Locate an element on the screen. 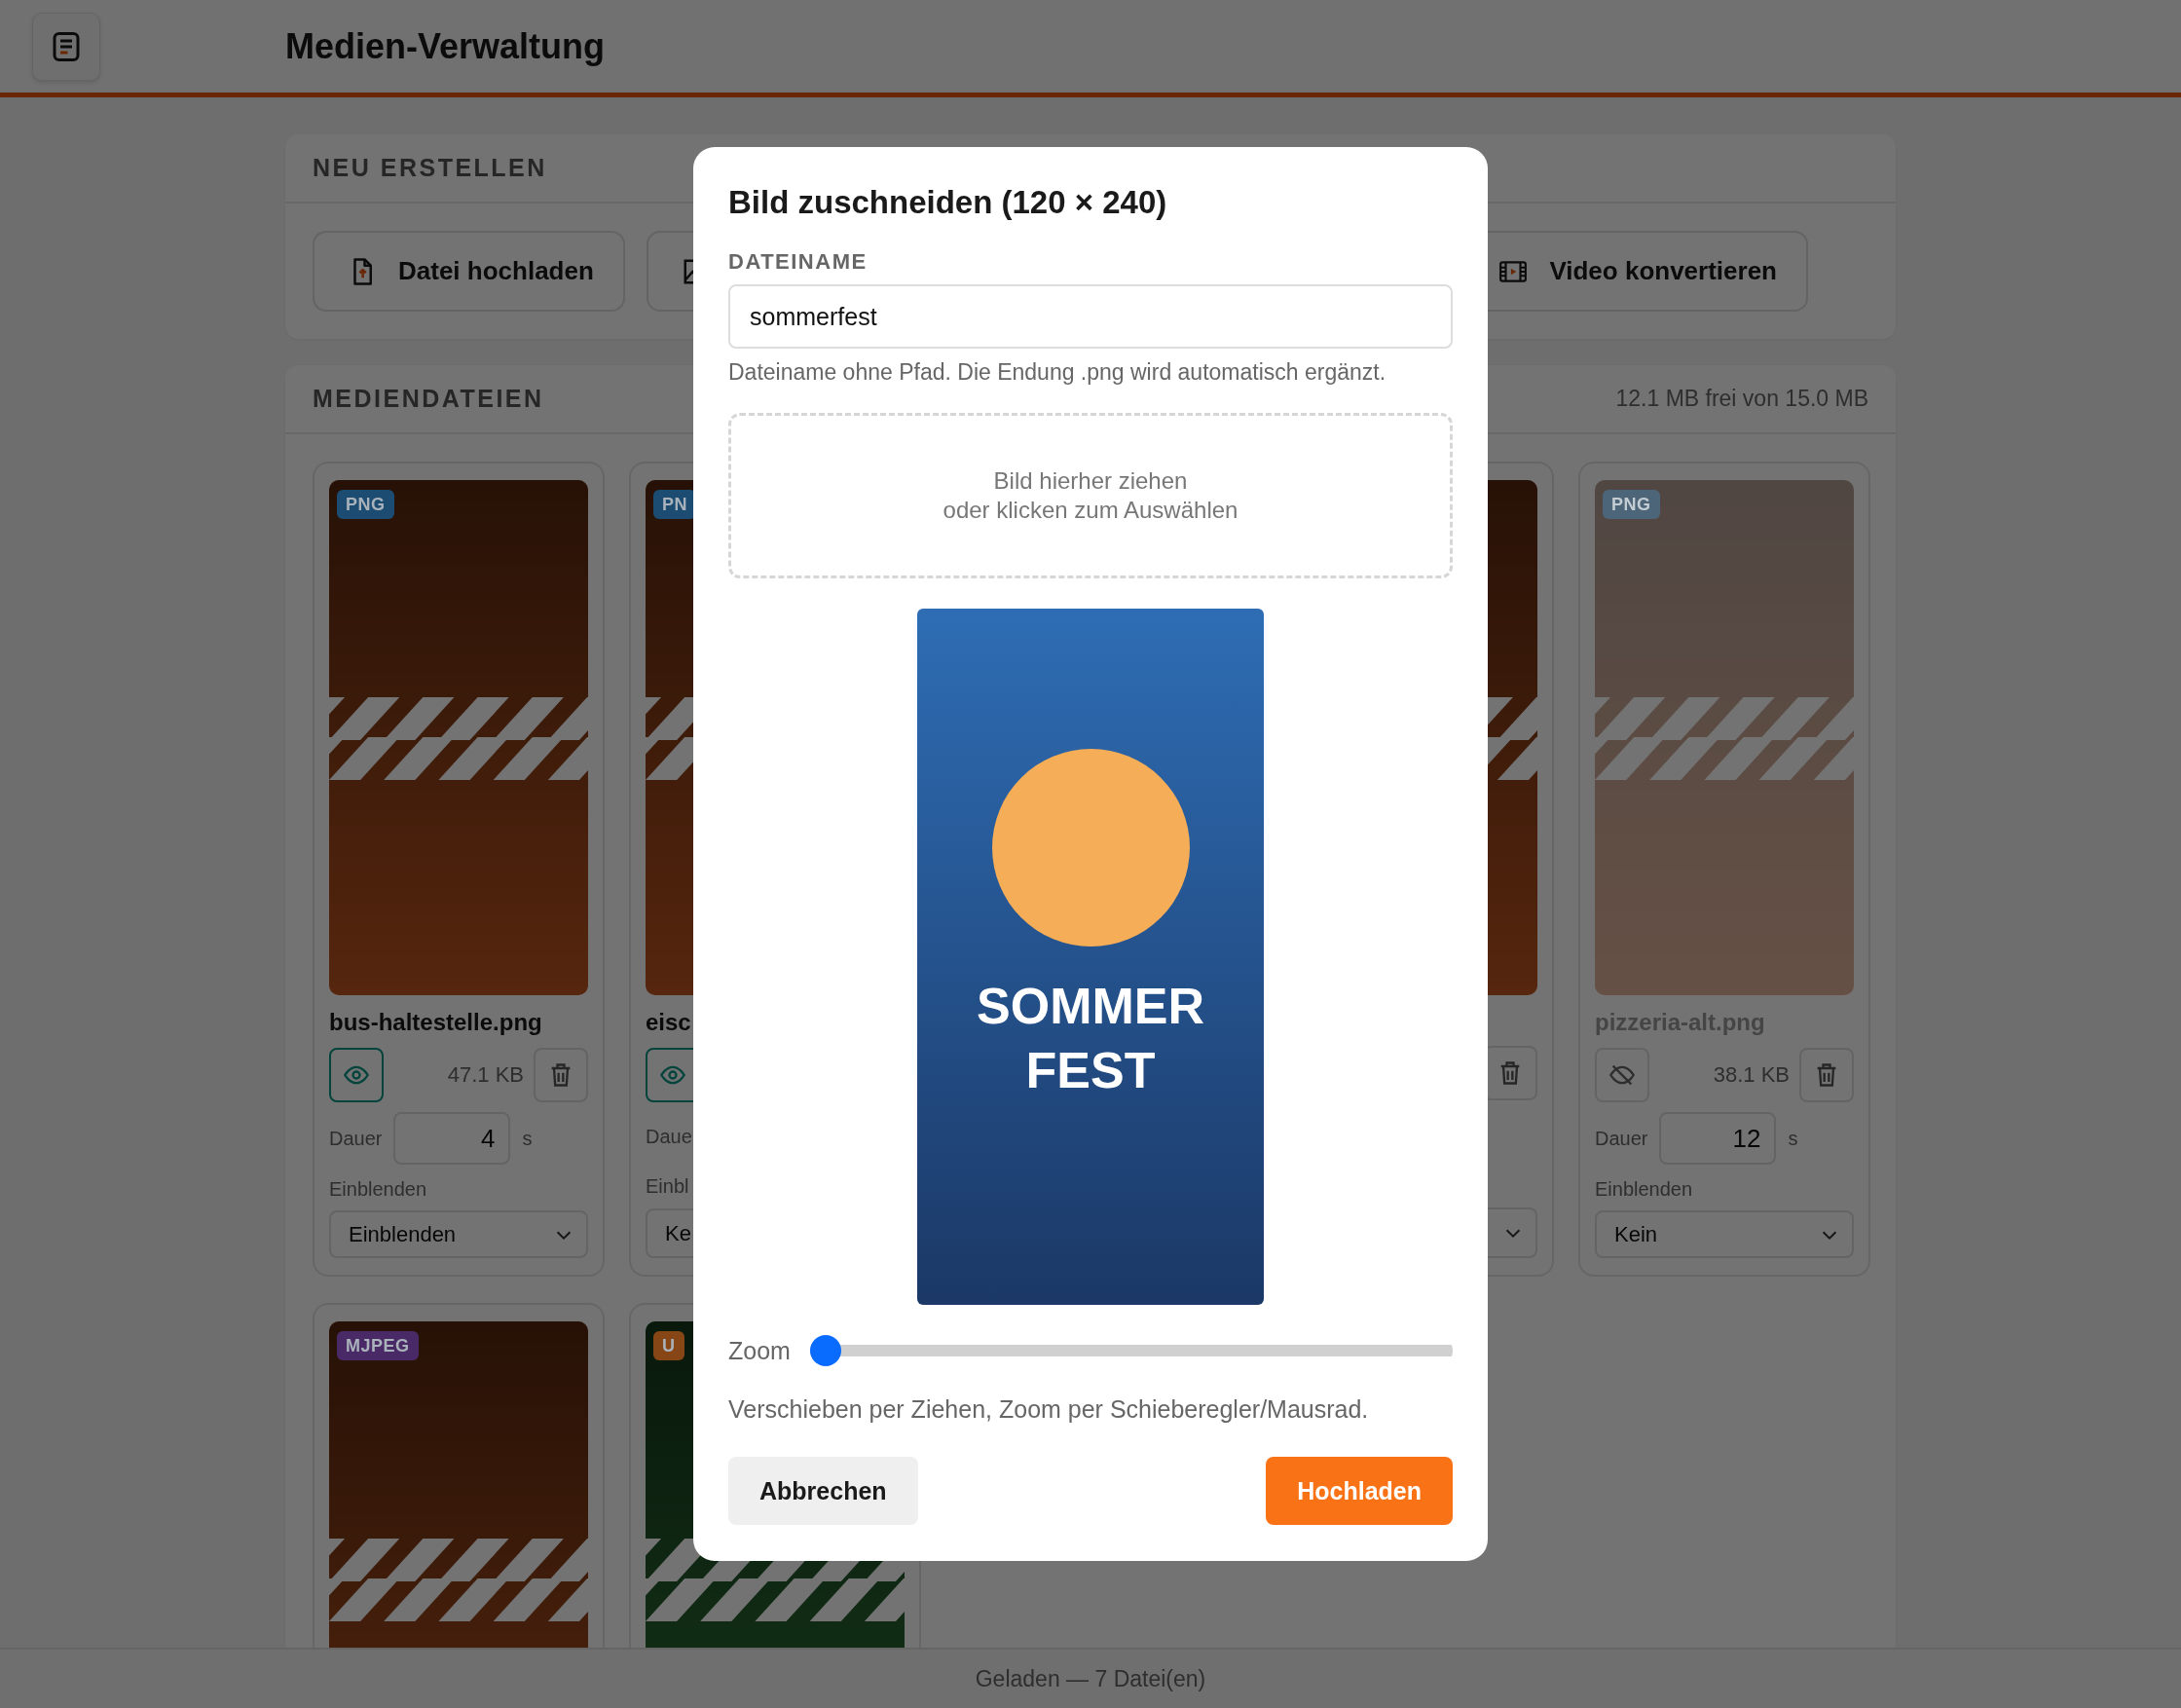 Image resolution: width=2181 pixels, height=1708 pixels. slider-thumb is located at coordinates (825, 1350).